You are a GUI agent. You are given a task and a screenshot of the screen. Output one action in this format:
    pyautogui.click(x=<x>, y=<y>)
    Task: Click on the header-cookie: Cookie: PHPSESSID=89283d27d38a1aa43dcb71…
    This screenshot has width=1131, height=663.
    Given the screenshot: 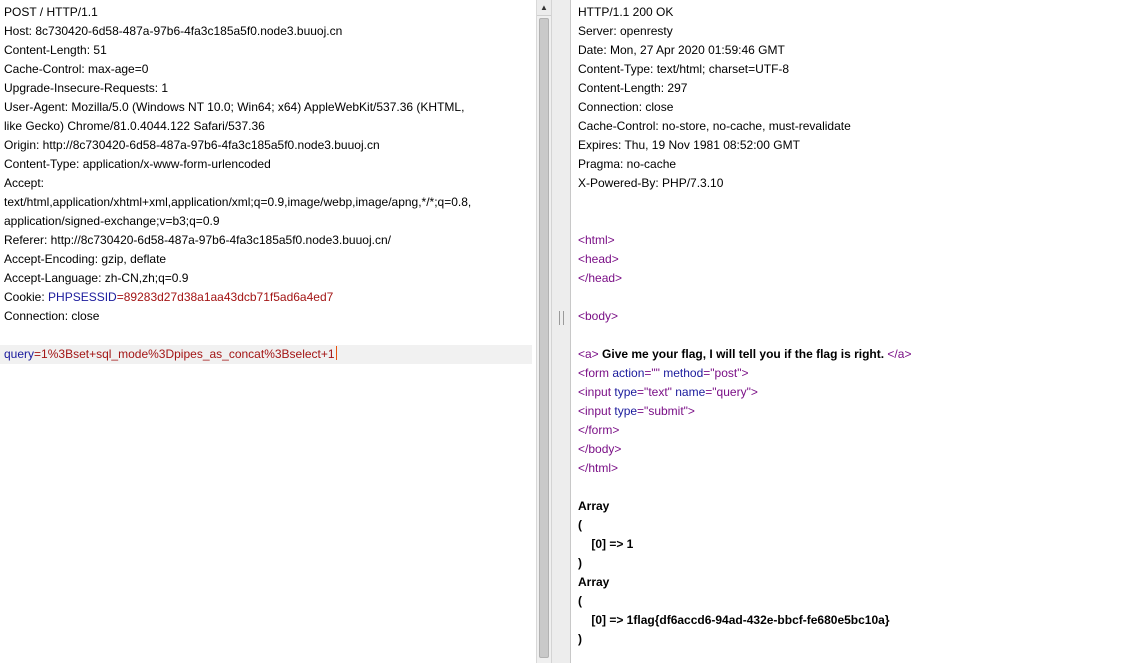 What is the action you would take?
    pyautogui.click(x=270, y=297)
    